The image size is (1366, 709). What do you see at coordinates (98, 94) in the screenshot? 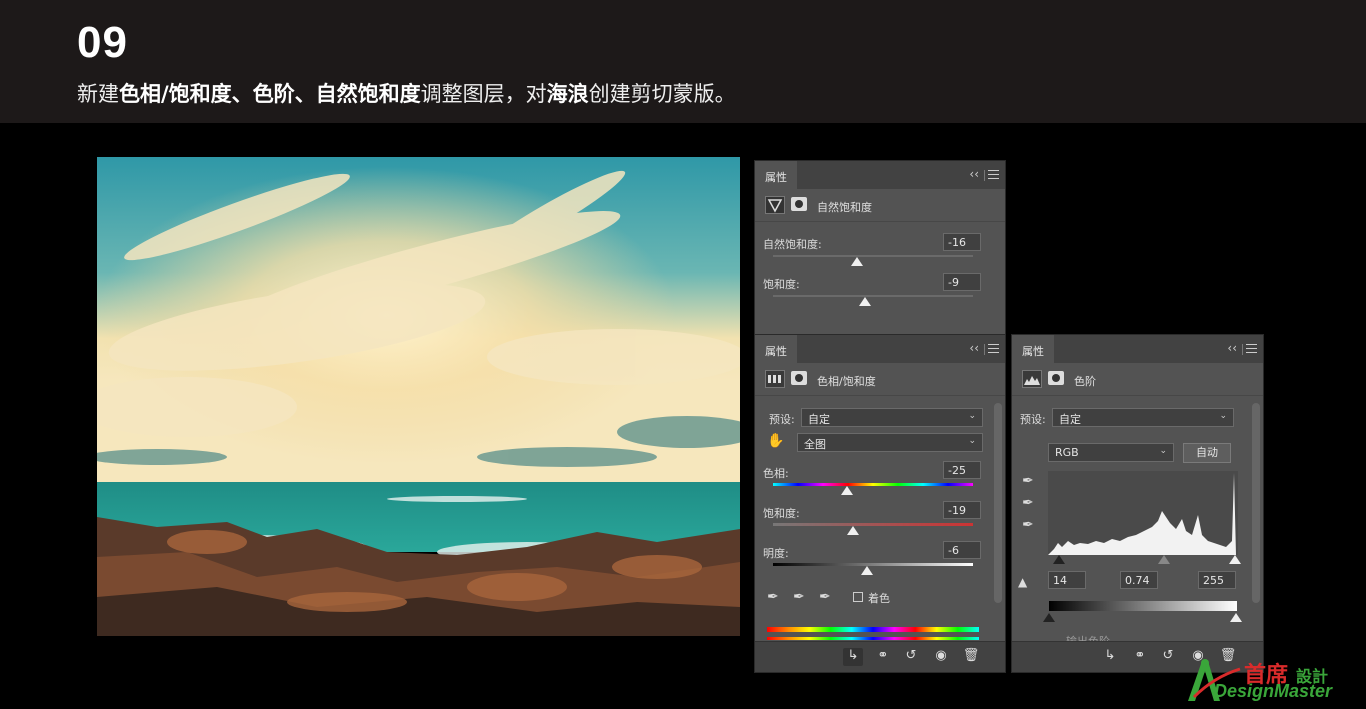
I see `instruction-part: 新建` at bounding box center [98, 94].